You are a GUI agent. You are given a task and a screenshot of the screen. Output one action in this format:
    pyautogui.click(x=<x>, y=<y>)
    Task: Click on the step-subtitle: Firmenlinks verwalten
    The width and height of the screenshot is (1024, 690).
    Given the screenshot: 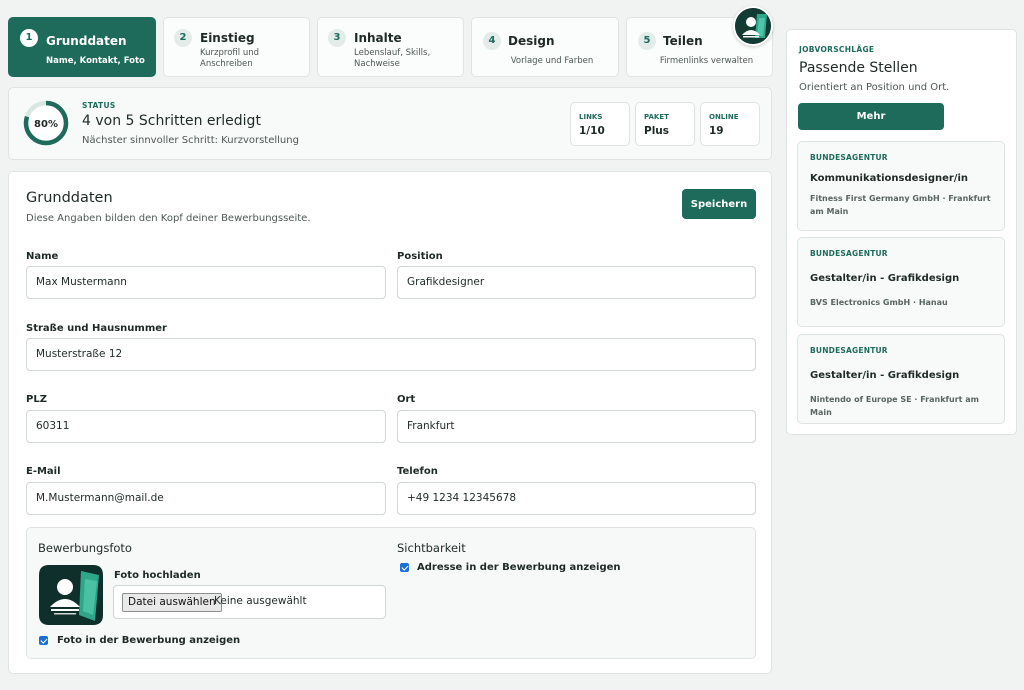 What is the action you would take?
    pyautogui.click(x=706, y=61)
    